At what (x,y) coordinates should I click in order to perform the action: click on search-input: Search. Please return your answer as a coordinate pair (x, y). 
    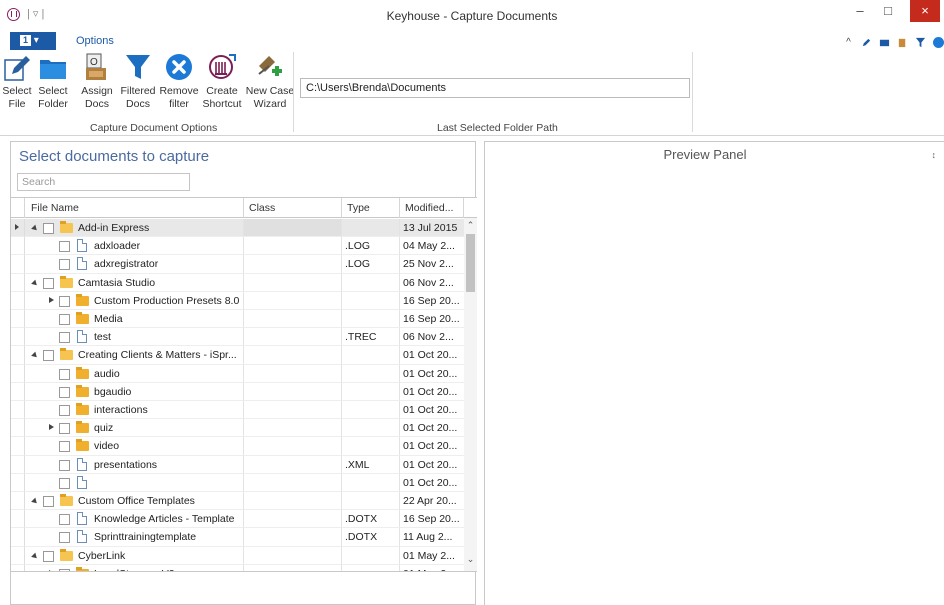
    Looking at the image, I should click on (103, 182).